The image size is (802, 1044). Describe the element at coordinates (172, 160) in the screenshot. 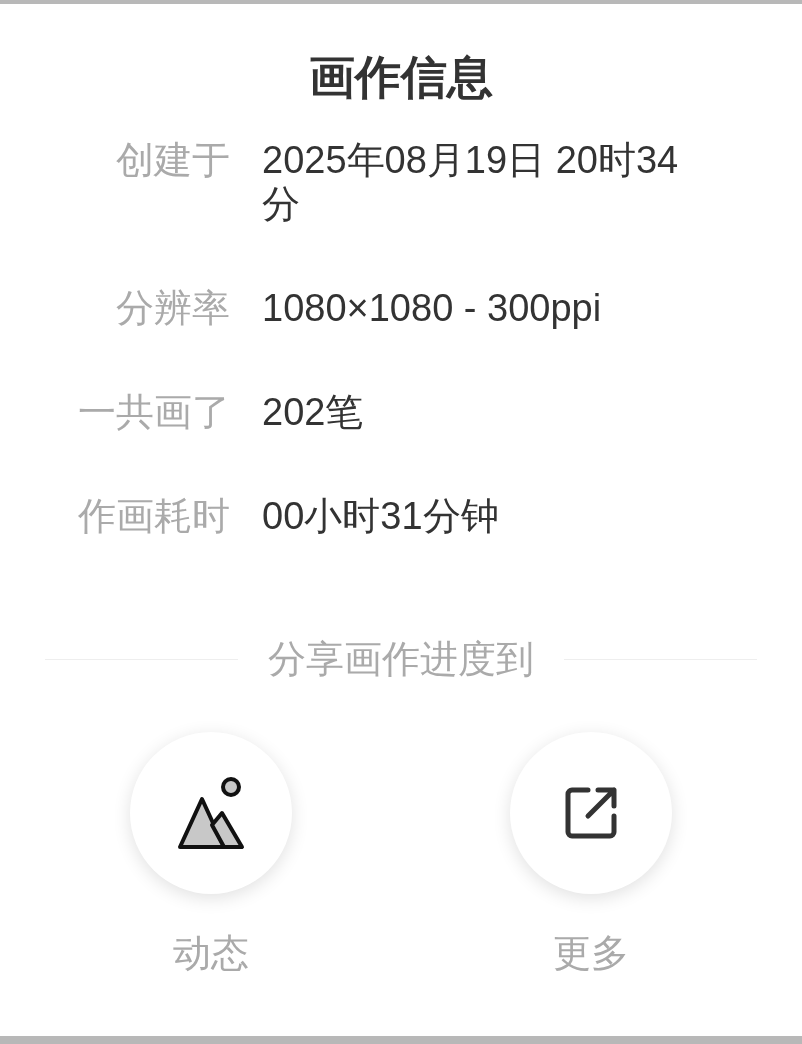

I see `info-label: 创建于` at that location.